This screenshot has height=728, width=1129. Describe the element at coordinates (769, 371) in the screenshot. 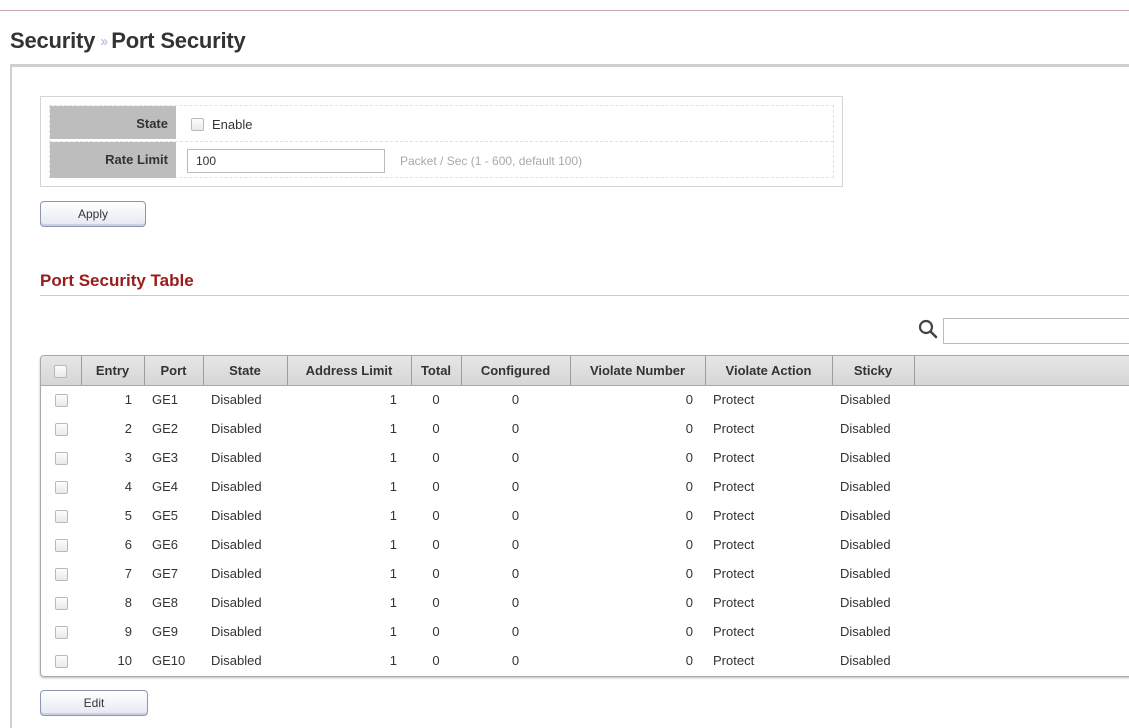

I see `column-header-violate-action: Violate Action` at that location.